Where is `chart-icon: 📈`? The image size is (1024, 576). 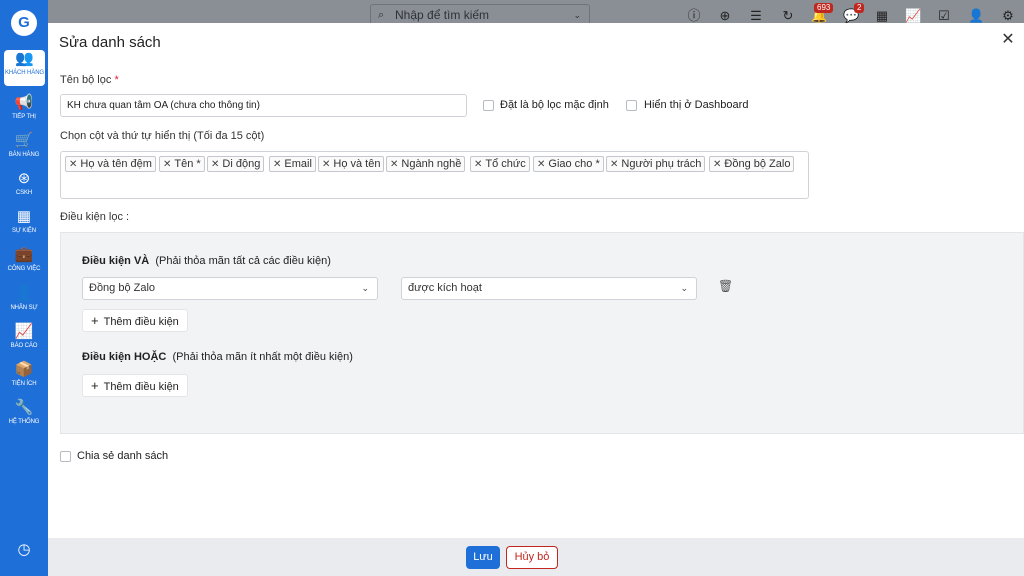
chart-icon: 📈 is located at coordinates (913, 16).